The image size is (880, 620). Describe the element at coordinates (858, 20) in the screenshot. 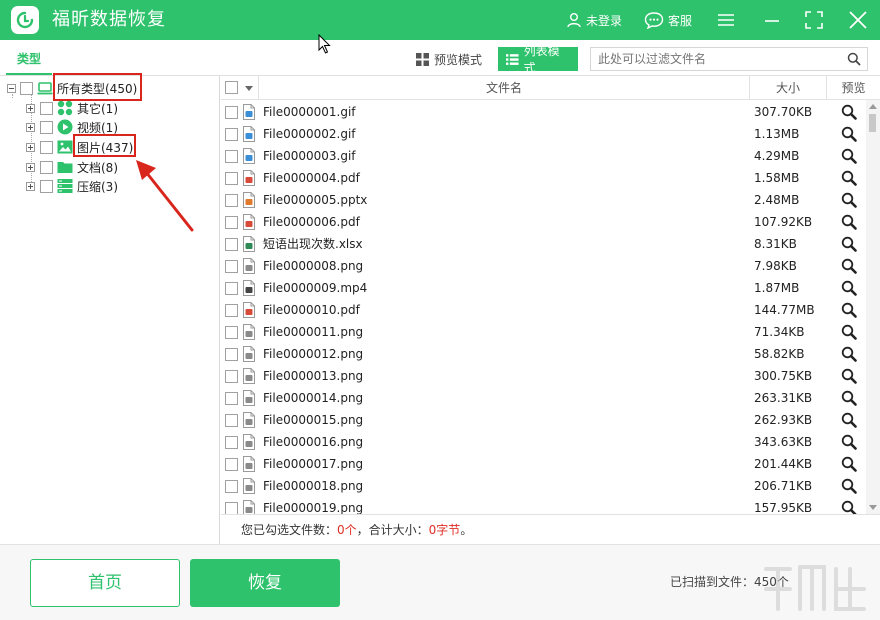

I see `close-icon` at that location.